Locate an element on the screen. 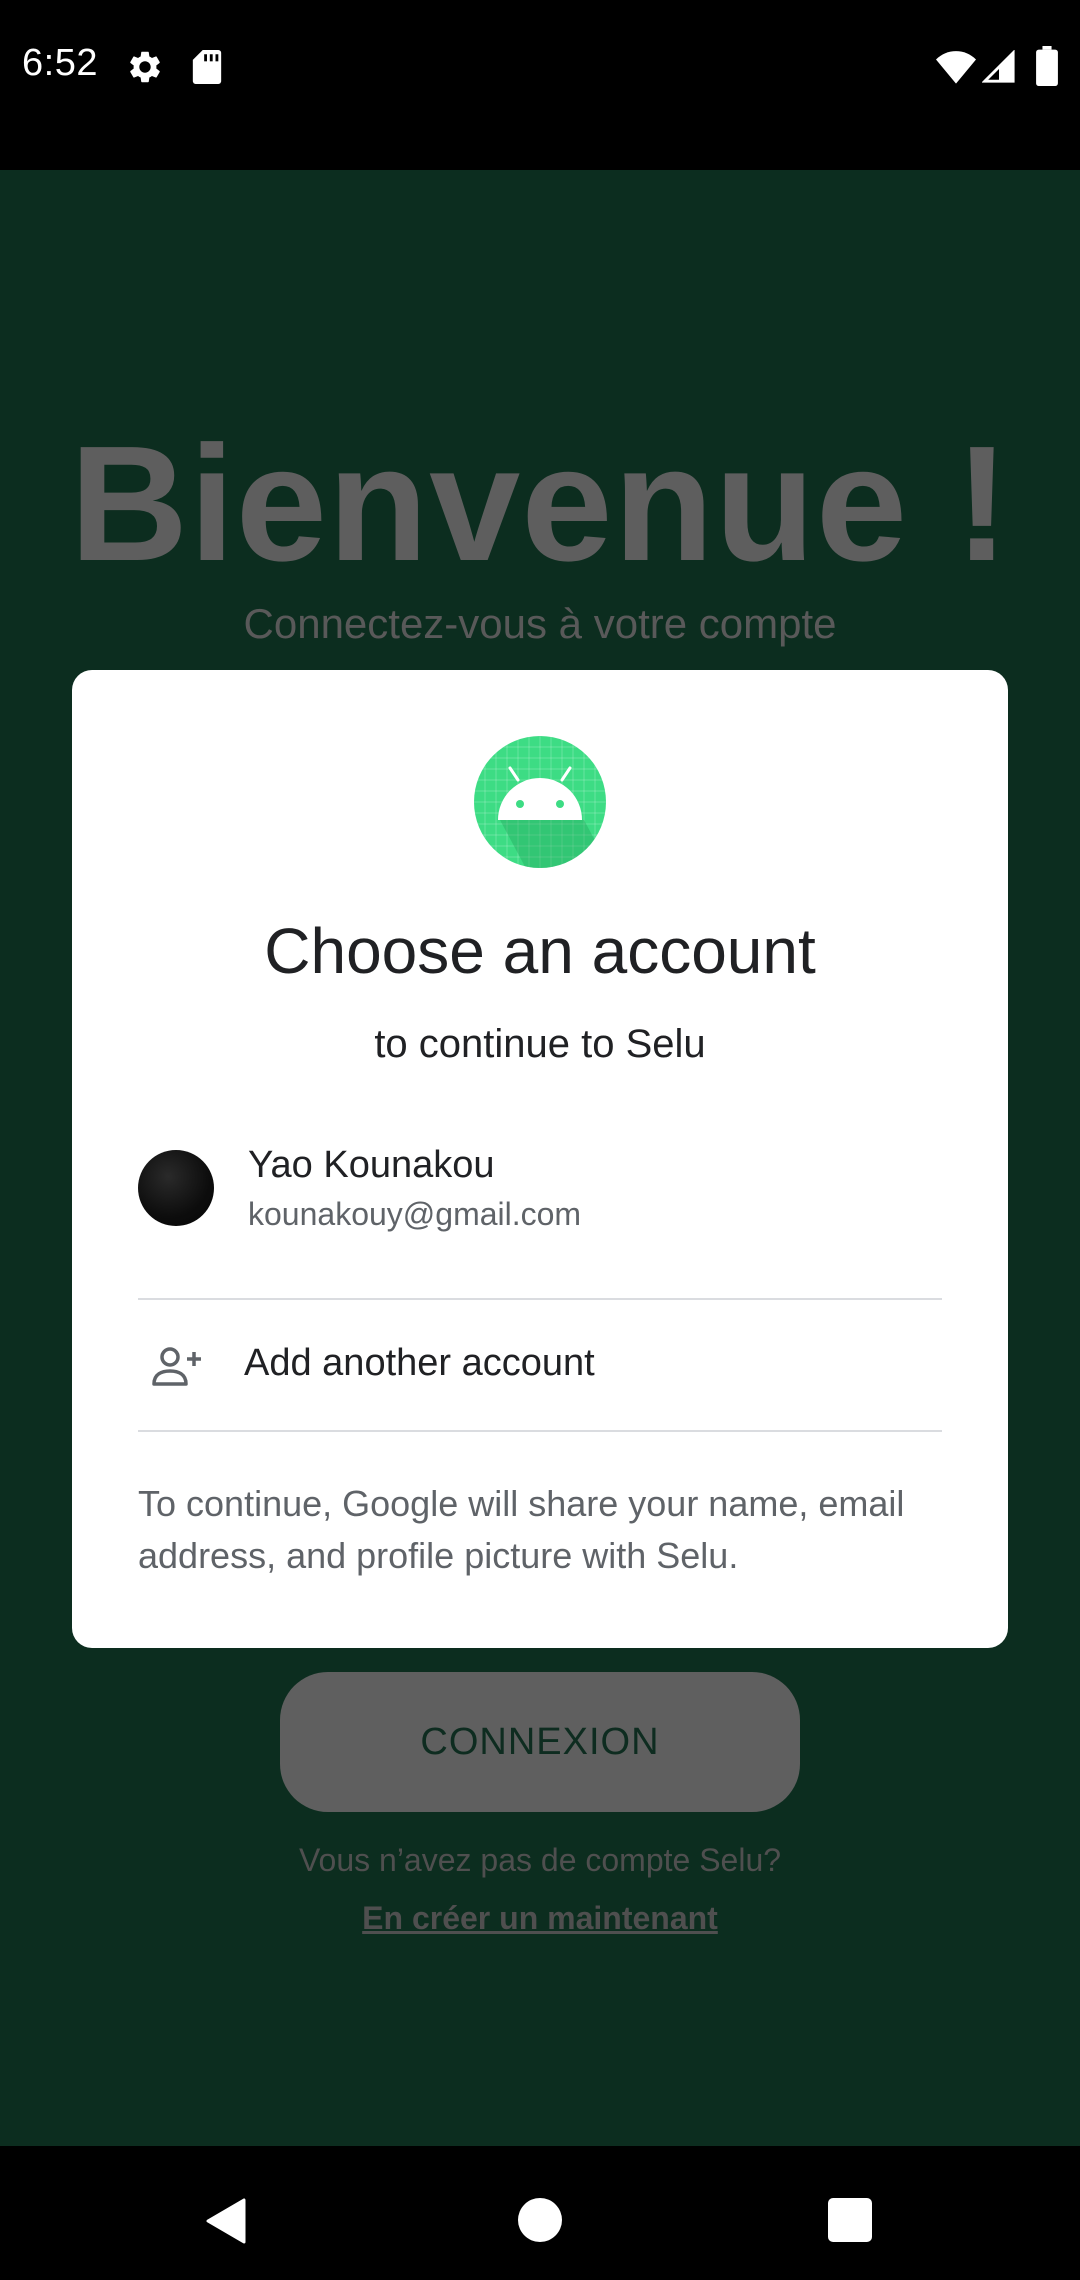 This screenshot has height=2280, width=1080. home-icon is located at coordinates (540, 2220).